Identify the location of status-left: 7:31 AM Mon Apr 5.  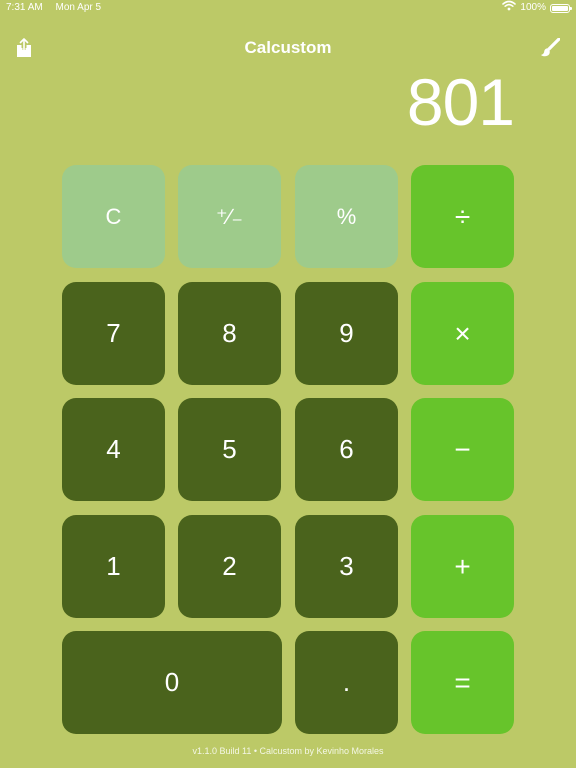
(58, 8).